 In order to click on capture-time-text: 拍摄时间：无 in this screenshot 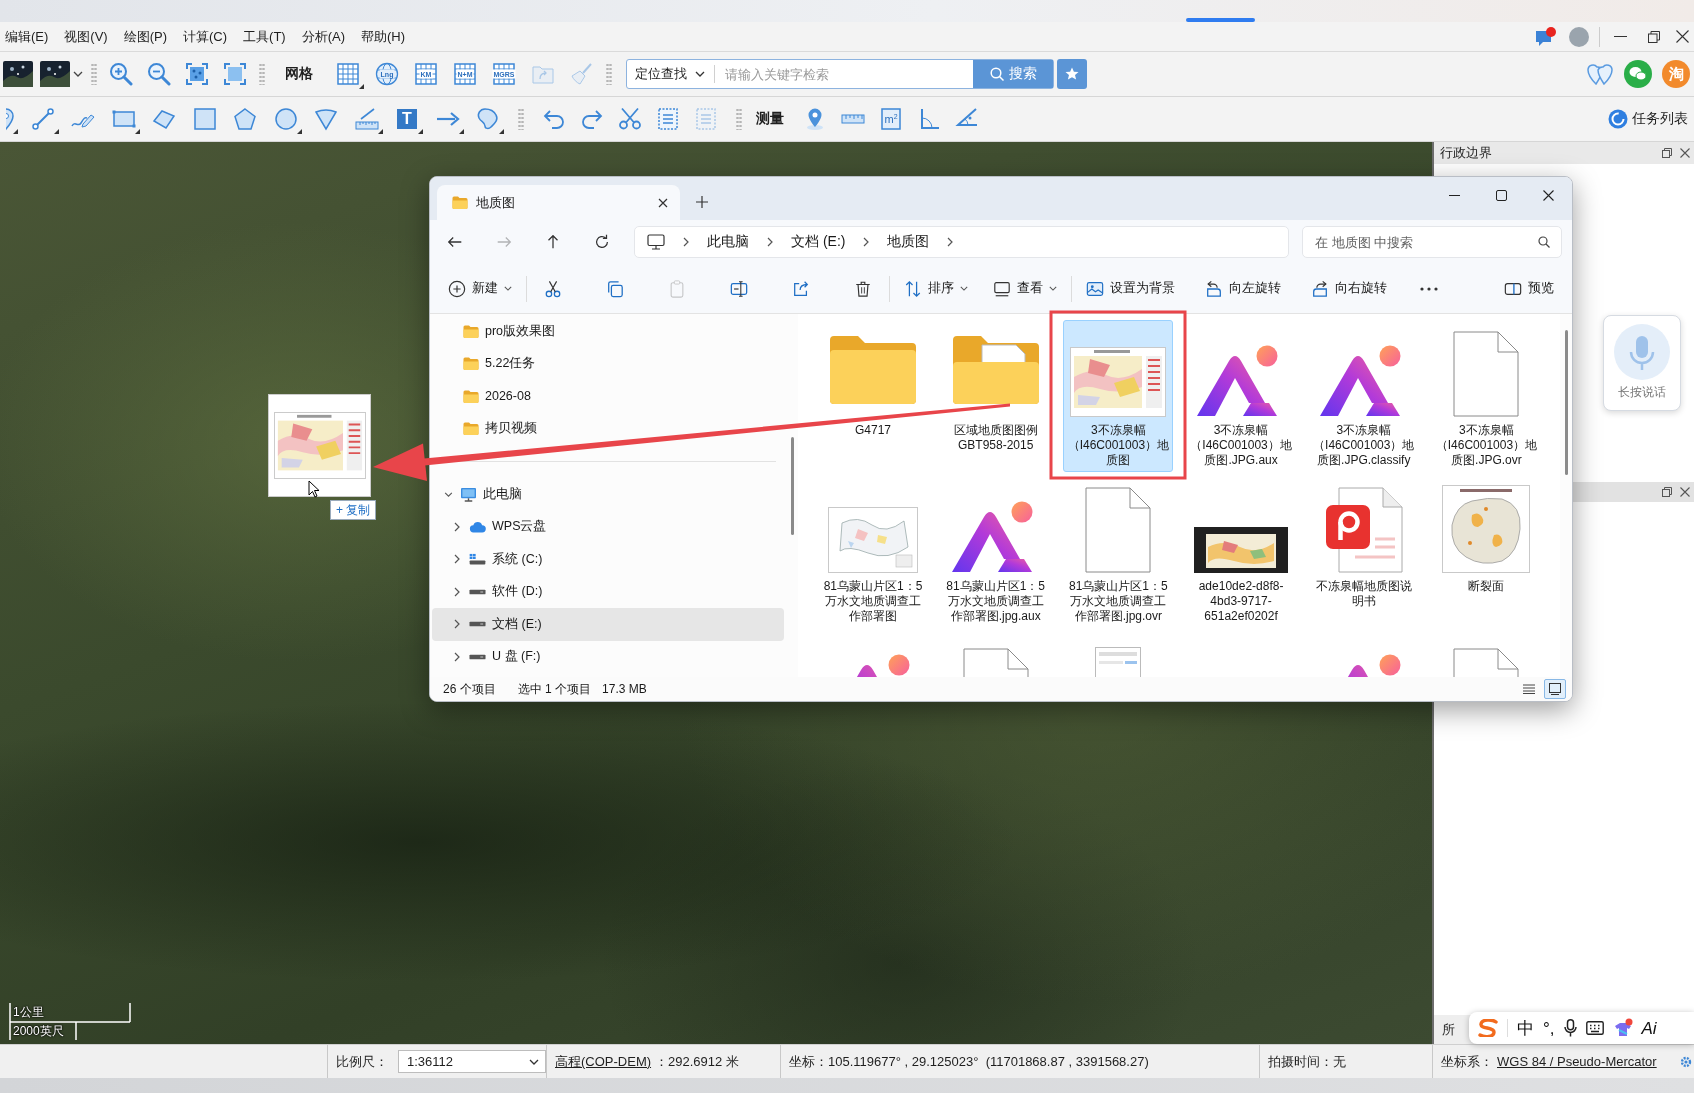, I will do `click(1307, 1061)`.